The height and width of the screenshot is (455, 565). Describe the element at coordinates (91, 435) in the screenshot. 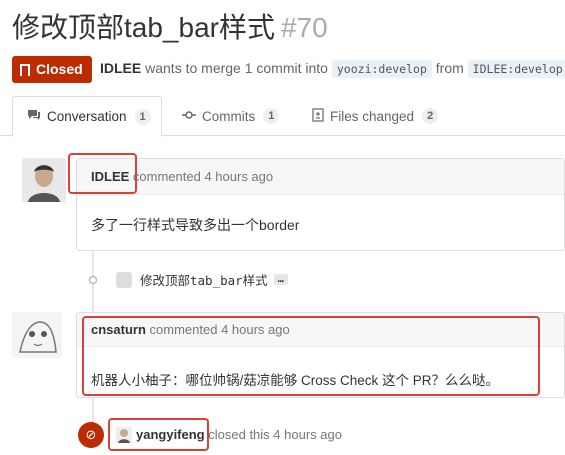

I see `closed-event-icon: ⊘` at that location.